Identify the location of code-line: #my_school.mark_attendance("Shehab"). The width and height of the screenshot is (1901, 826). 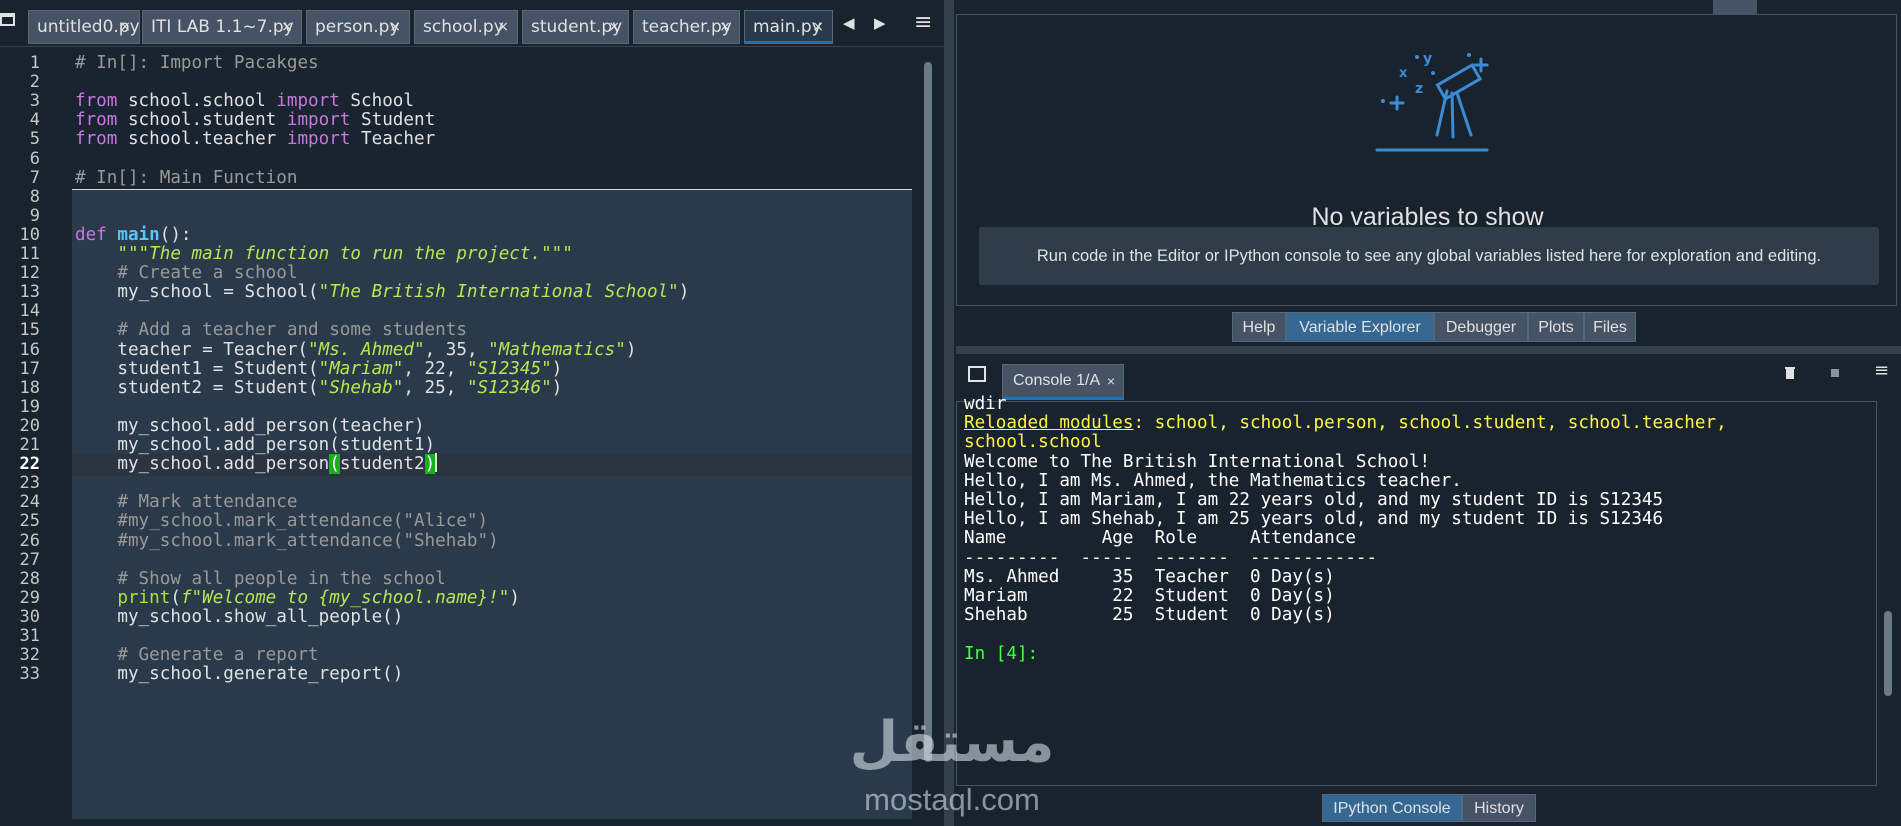
(287, 540).